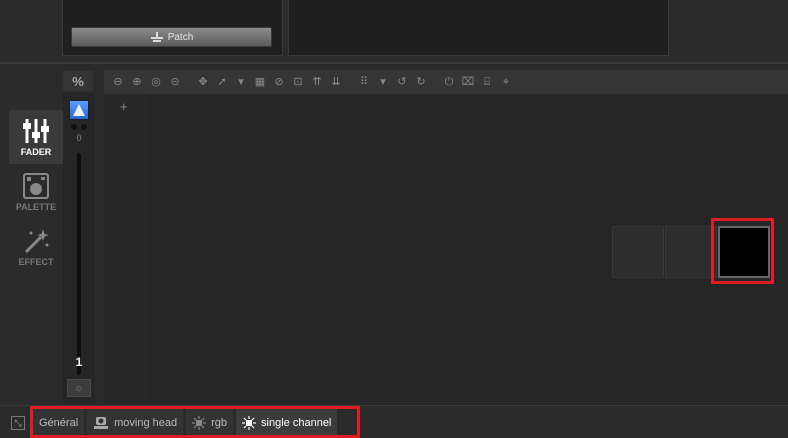 This screenshot has width=788, height=438. I want to click on move-icon: ✥, so click(203, 82).